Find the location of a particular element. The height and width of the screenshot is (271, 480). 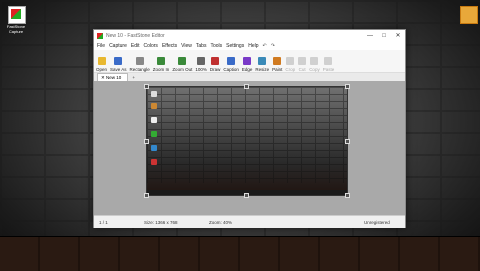

resize-button: Resize is located at coordinates (262, 62).